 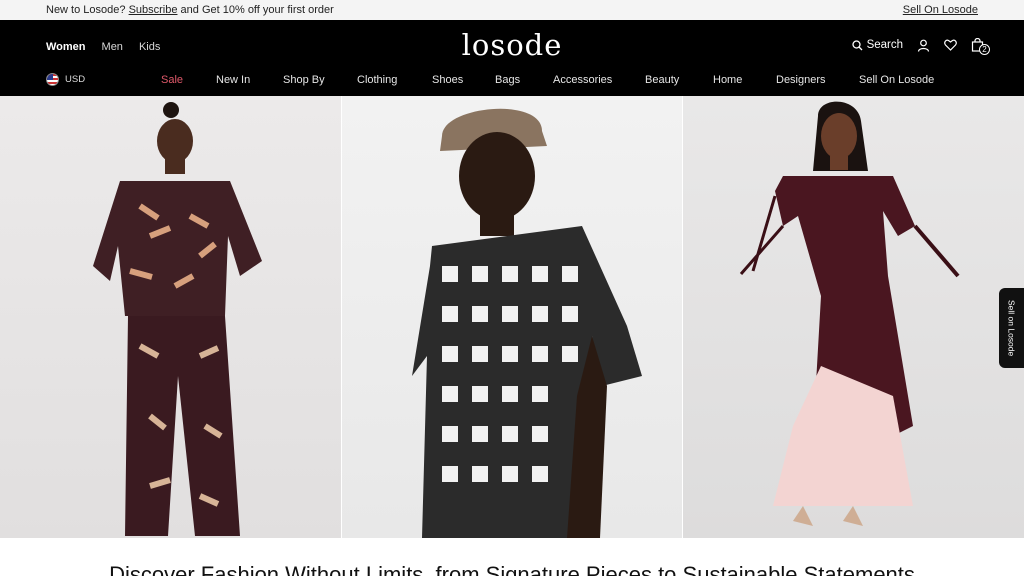 What do you see at coordinates (153, 10) in the screenshot?
I see `subscribe-link: Subscribe` at bounding box center [153, 10].